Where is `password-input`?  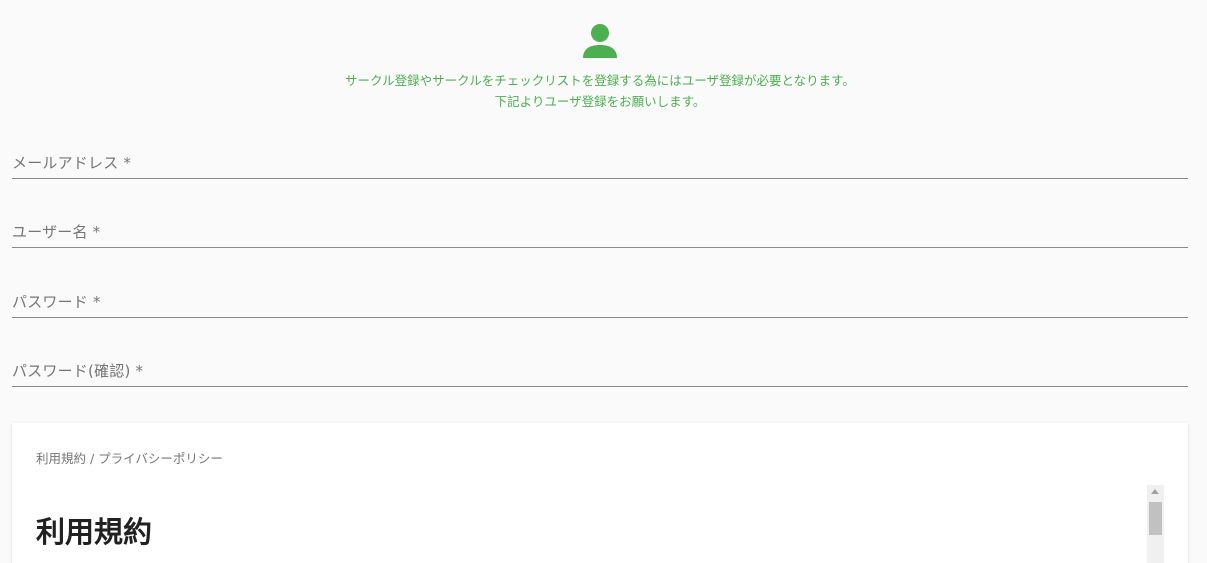 password-input is located at coordinates (602, 304).